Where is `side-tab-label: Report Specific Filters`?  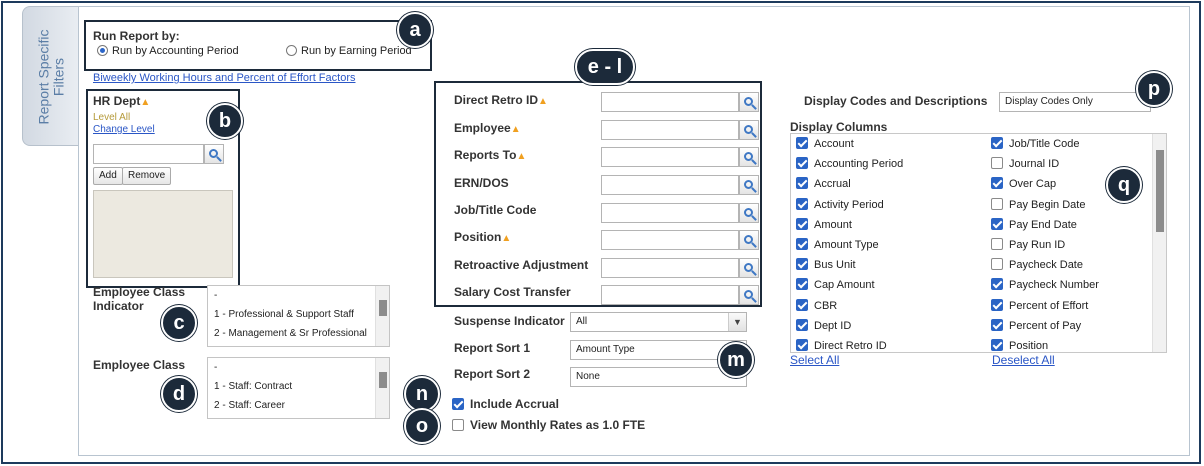 side-tab-label: Report Specific Filters is located at coordinates (50, 77).